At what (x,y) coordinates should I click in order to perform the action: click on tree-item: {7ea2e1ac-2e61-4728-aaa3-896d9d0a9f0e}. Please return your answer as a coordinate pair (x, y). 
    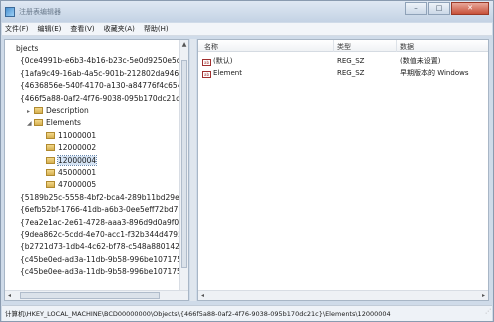
    Looking at the image, I should click on (101, 222).